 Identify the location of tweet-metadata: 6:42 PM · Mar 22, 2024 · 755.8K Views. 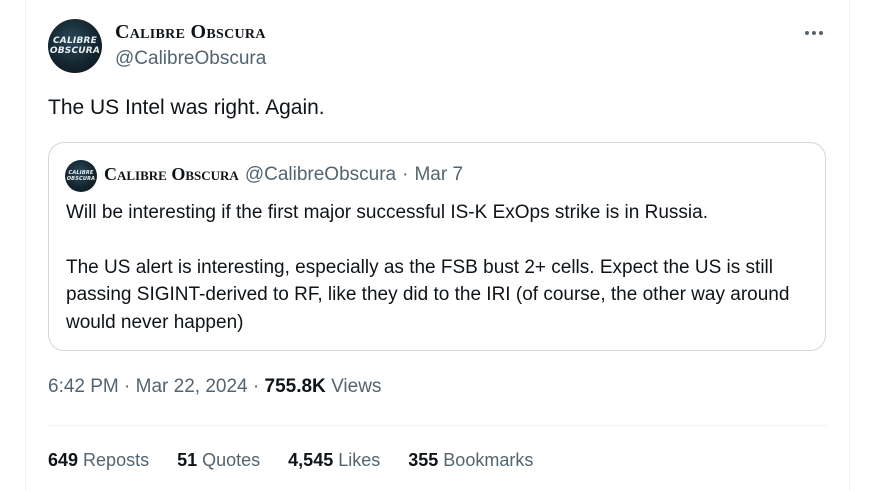
(214, 387).